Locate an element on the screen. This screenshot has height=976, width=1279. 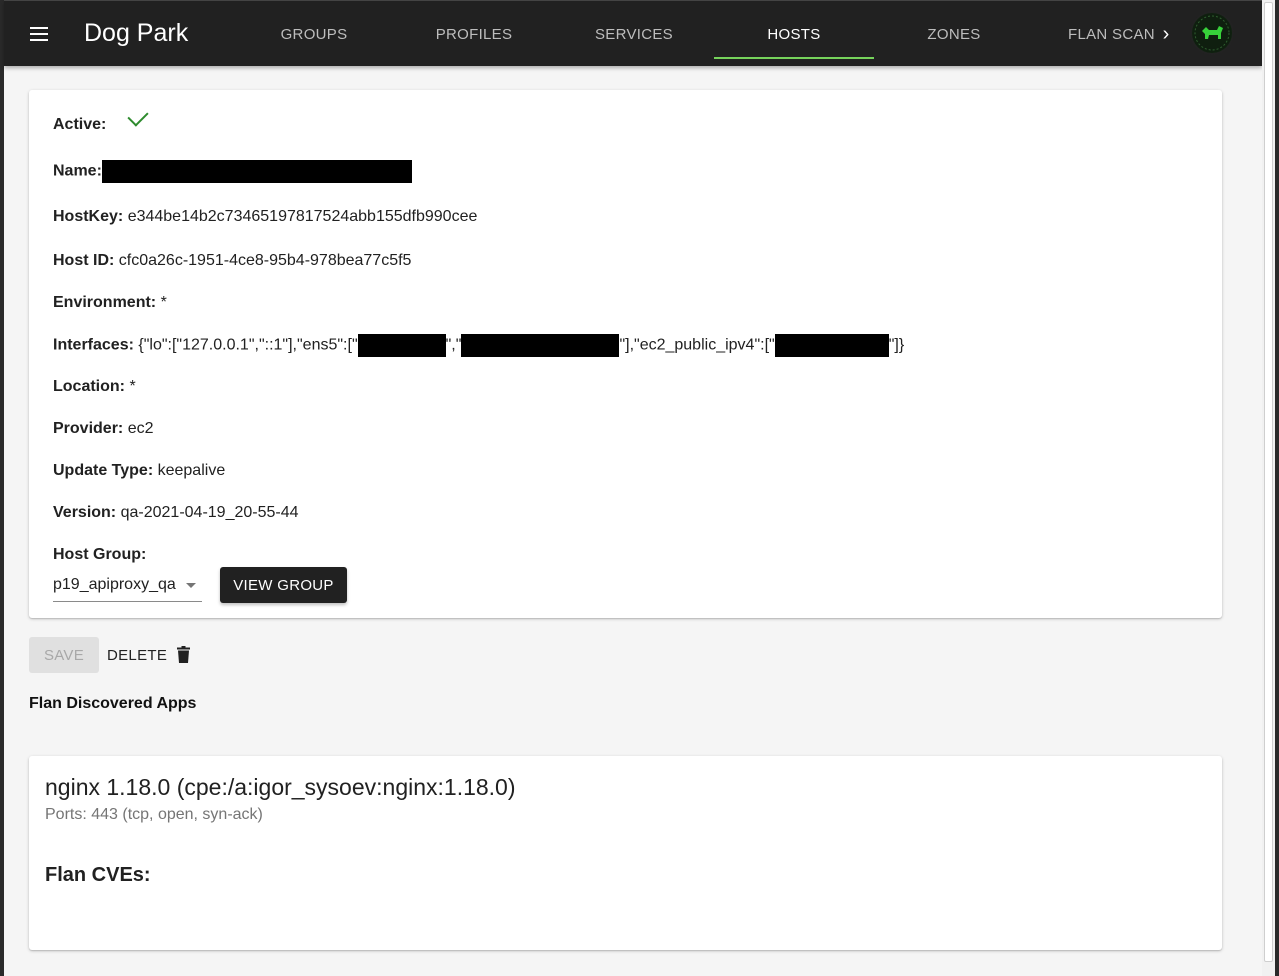
chevron-right-icon: › is located at coordinates (1166, 34).